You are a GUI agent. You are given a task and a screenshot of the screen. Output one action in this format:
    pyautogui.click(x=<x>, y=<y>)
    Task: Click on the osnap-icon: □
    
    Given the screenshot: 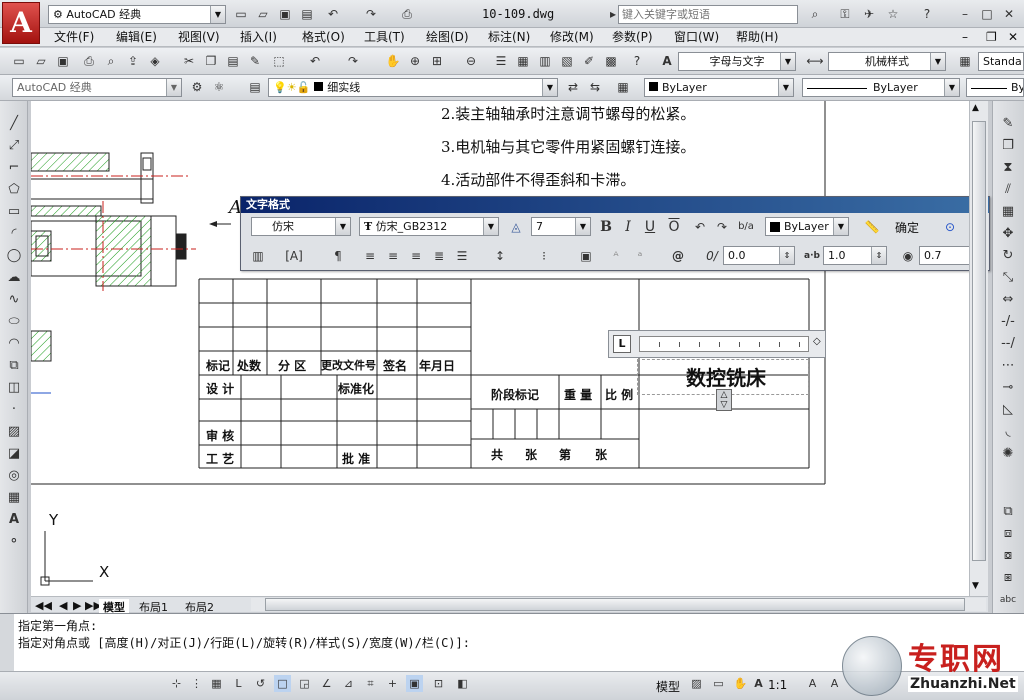 What is the action you would take?
    pyautogui.click(x=282, y=683)
    